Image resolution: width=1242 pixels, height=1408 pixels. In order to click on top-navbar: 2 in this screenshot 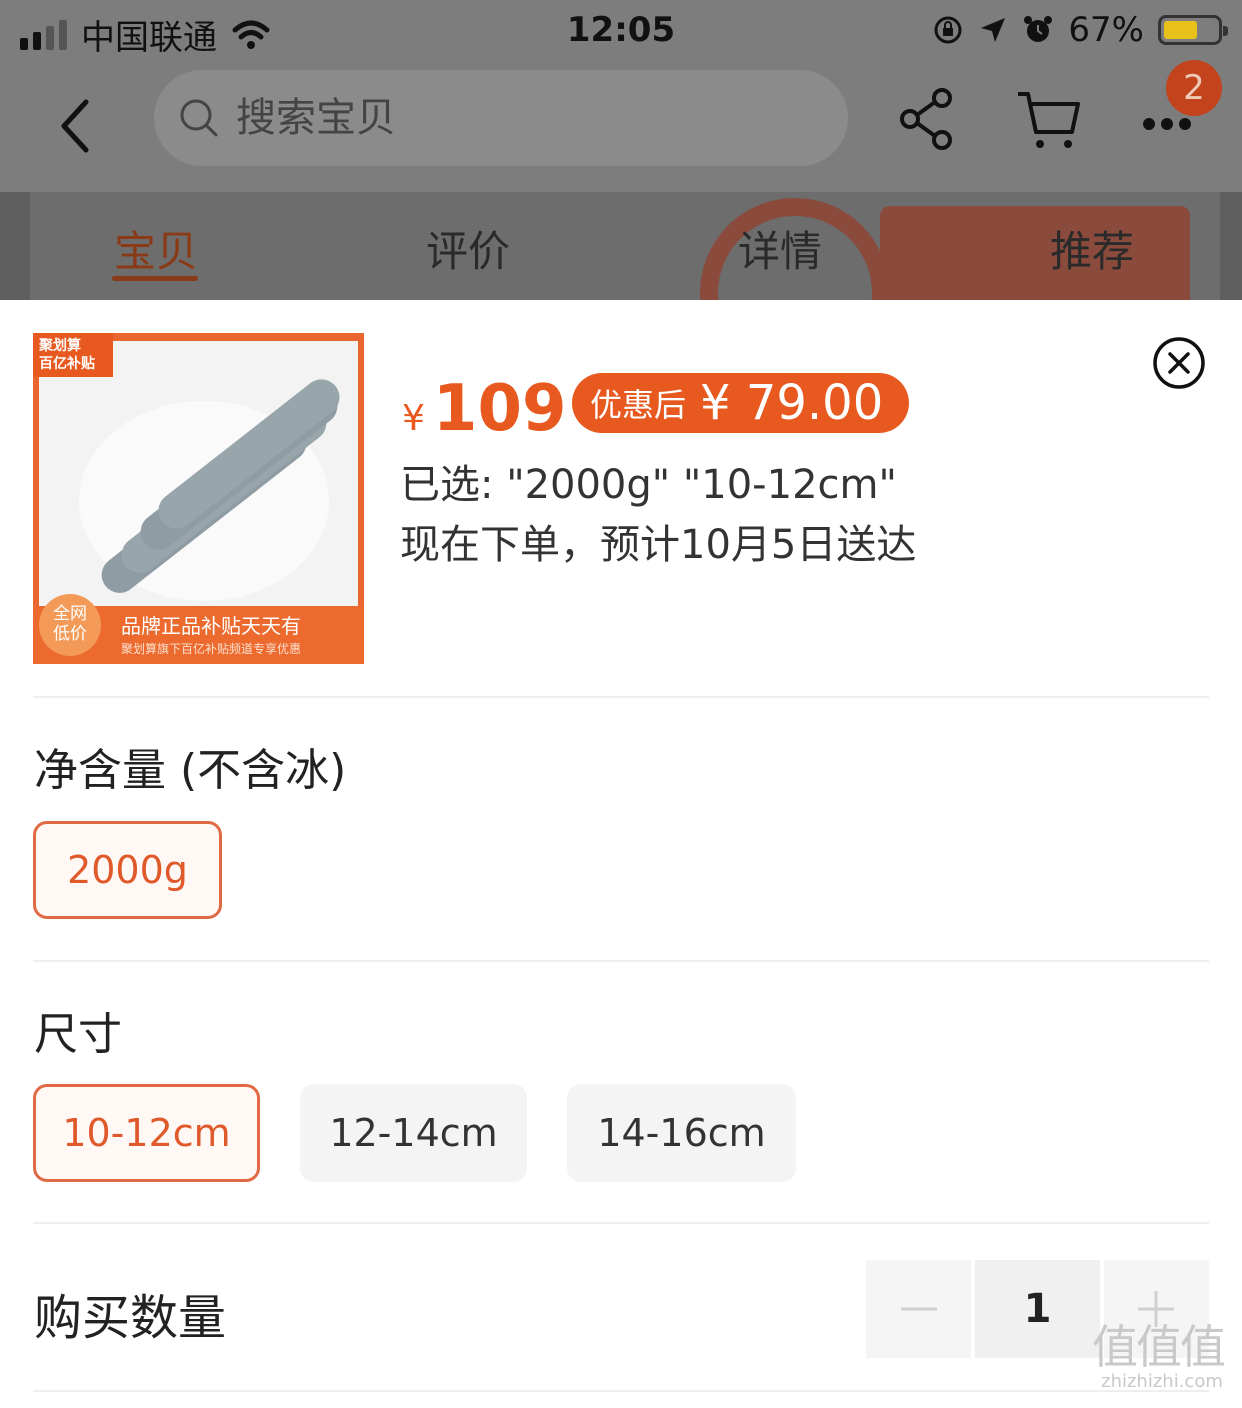, I will do `click(621, 126)`.